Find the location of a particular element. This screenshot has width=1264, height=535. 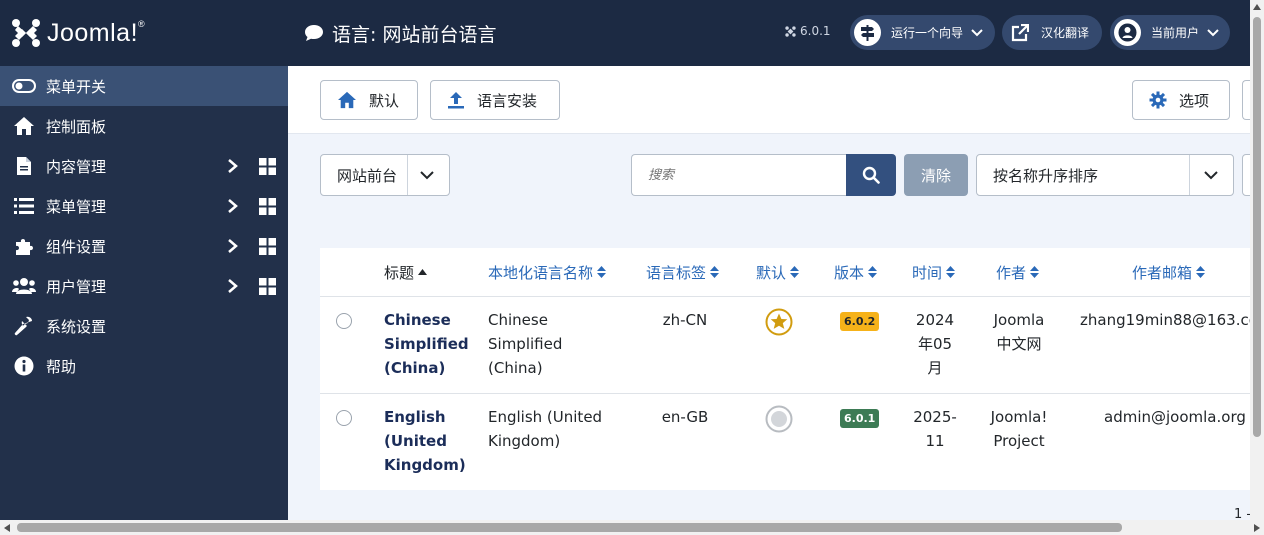

row-tag: en-GB is located at coordinates (685, 417).